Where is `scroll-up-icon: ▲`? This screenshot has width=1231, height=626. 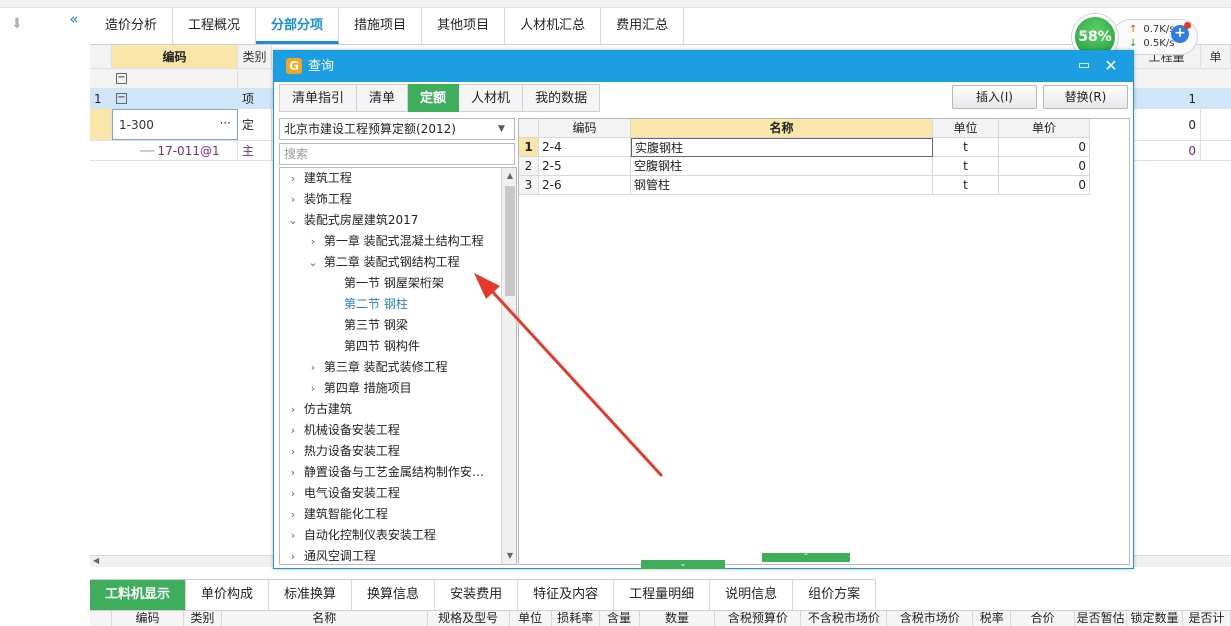 scroll-up-icon: ▲ is located at coordinates (510, 176).